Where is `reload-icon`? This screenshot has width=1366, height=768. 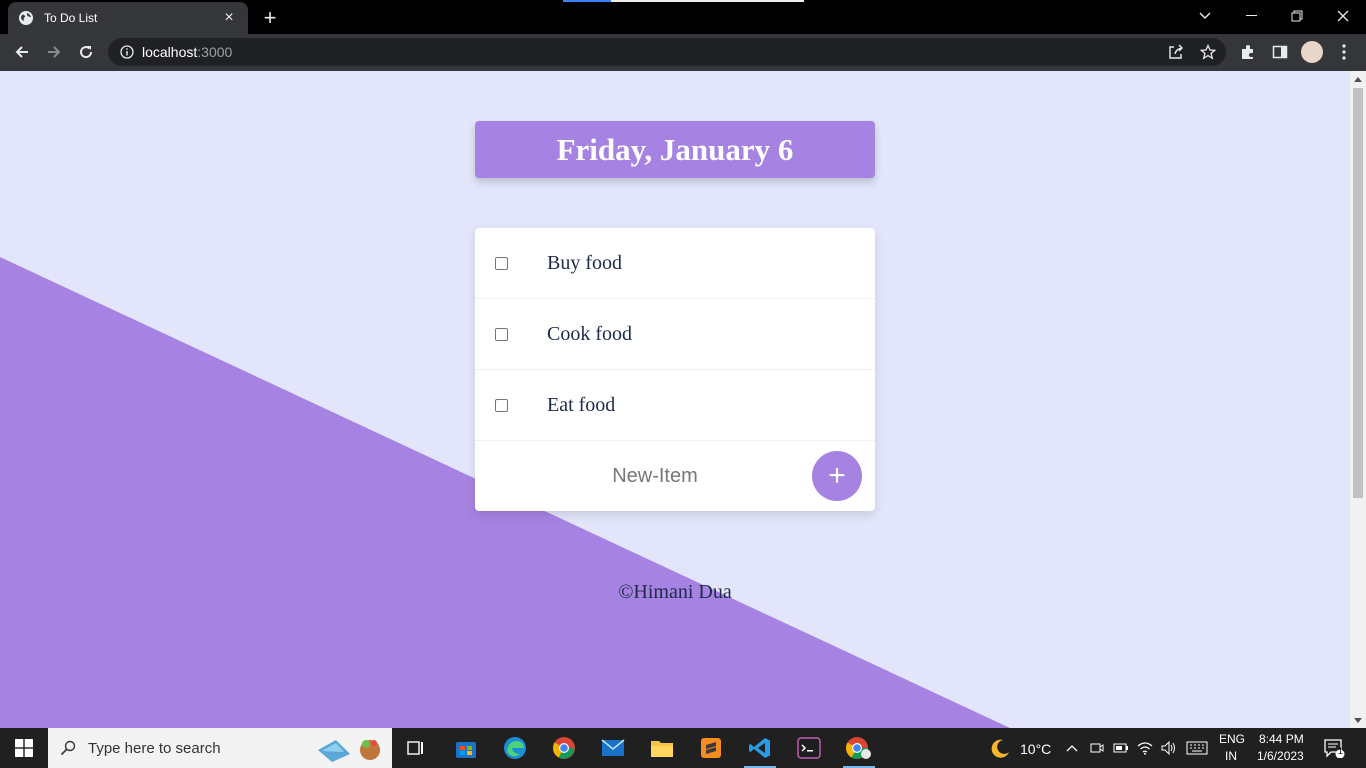
reload-icon is located at coordinates (86, 52).